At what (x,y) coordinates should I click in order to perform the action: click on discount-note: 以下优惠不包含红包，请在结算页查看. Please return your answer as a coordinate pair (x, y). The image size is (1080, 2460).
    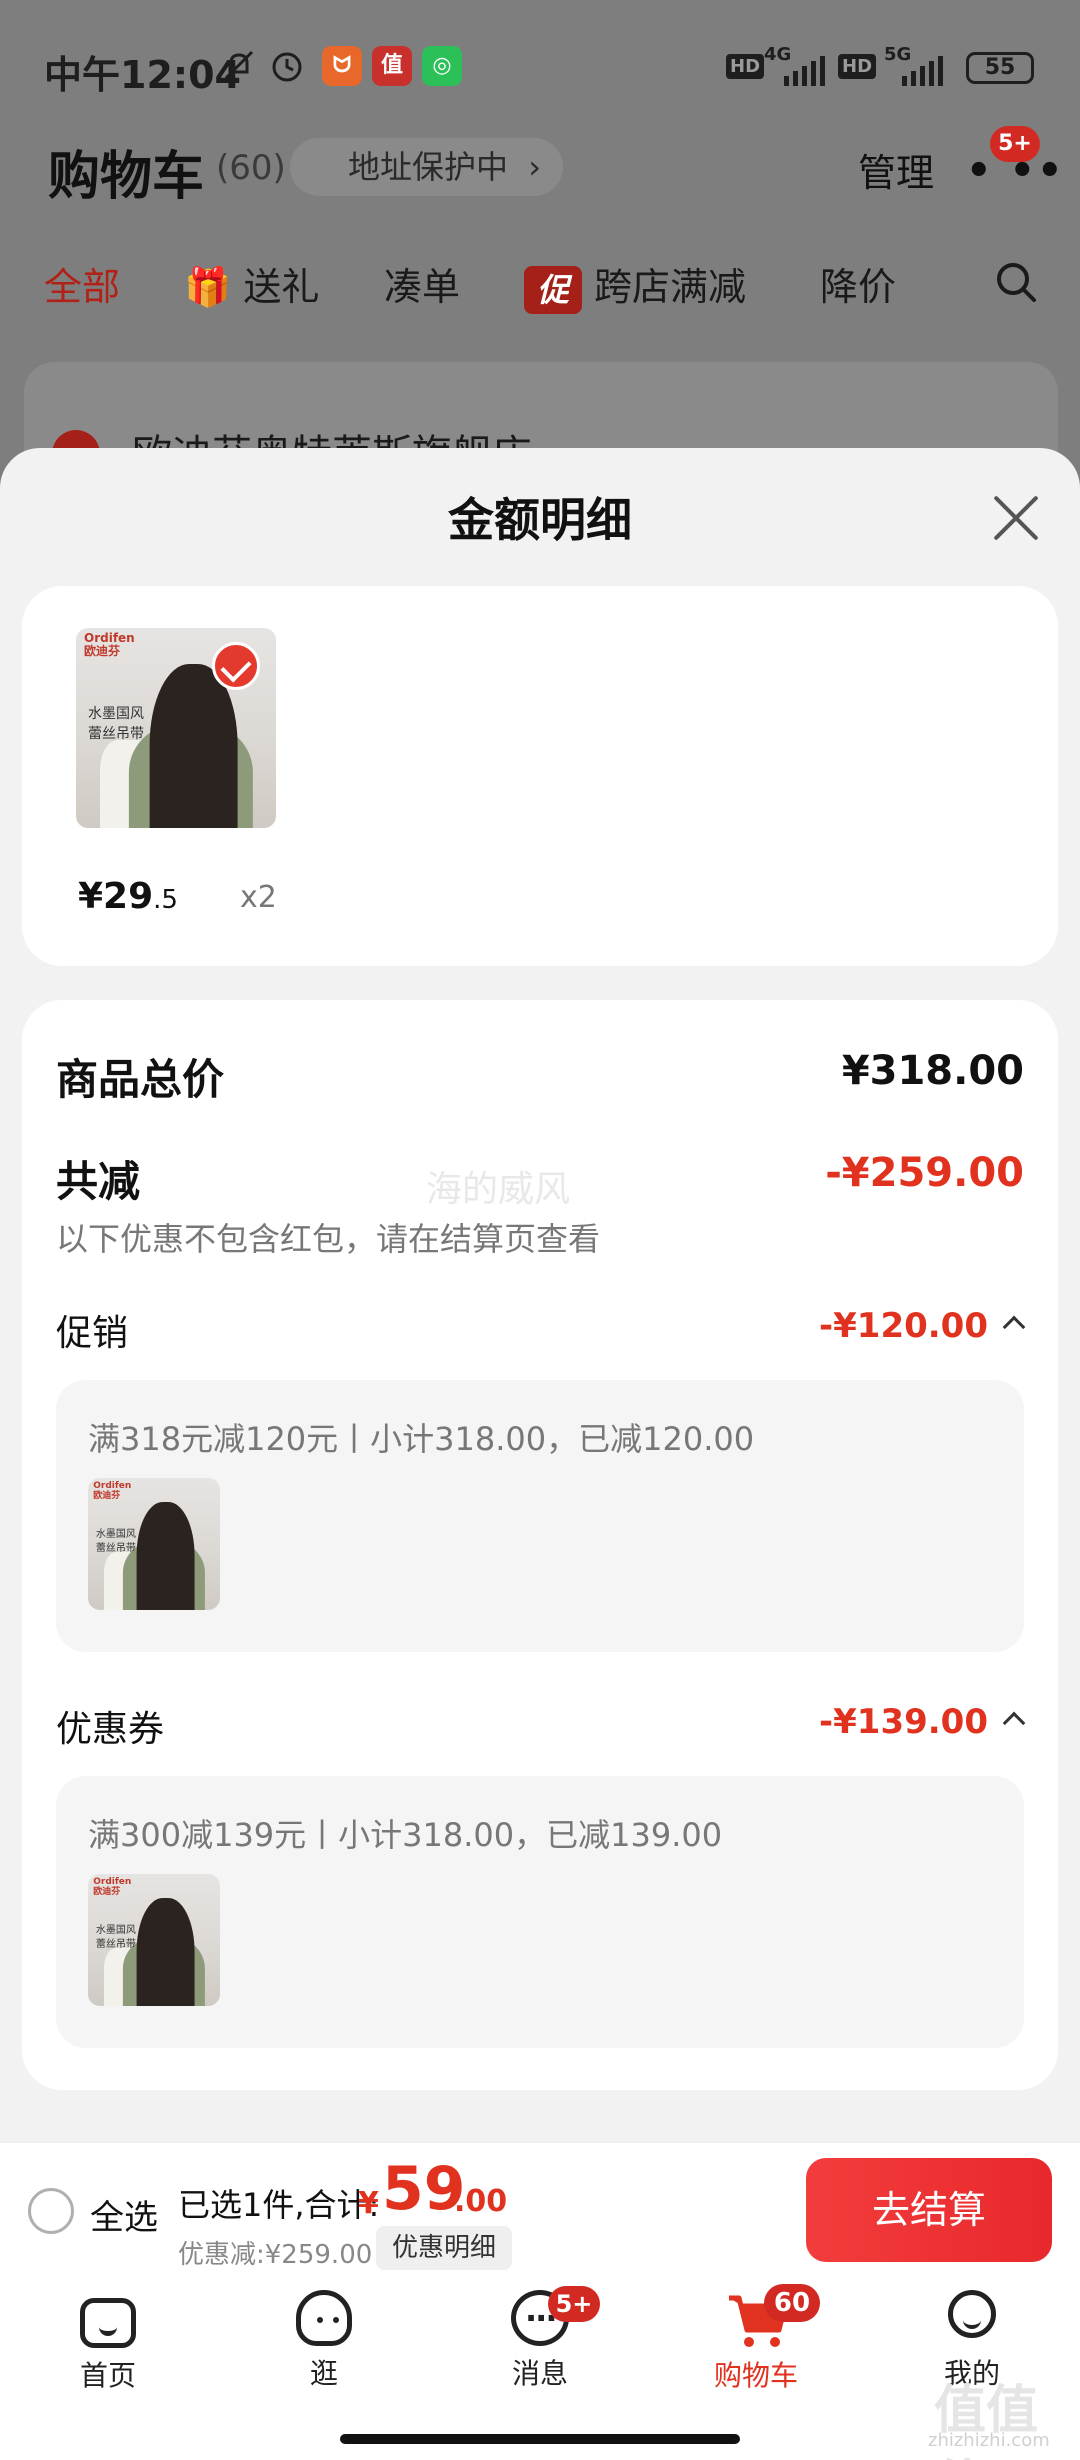
    Looking at the image, I should click on (328, 1239).